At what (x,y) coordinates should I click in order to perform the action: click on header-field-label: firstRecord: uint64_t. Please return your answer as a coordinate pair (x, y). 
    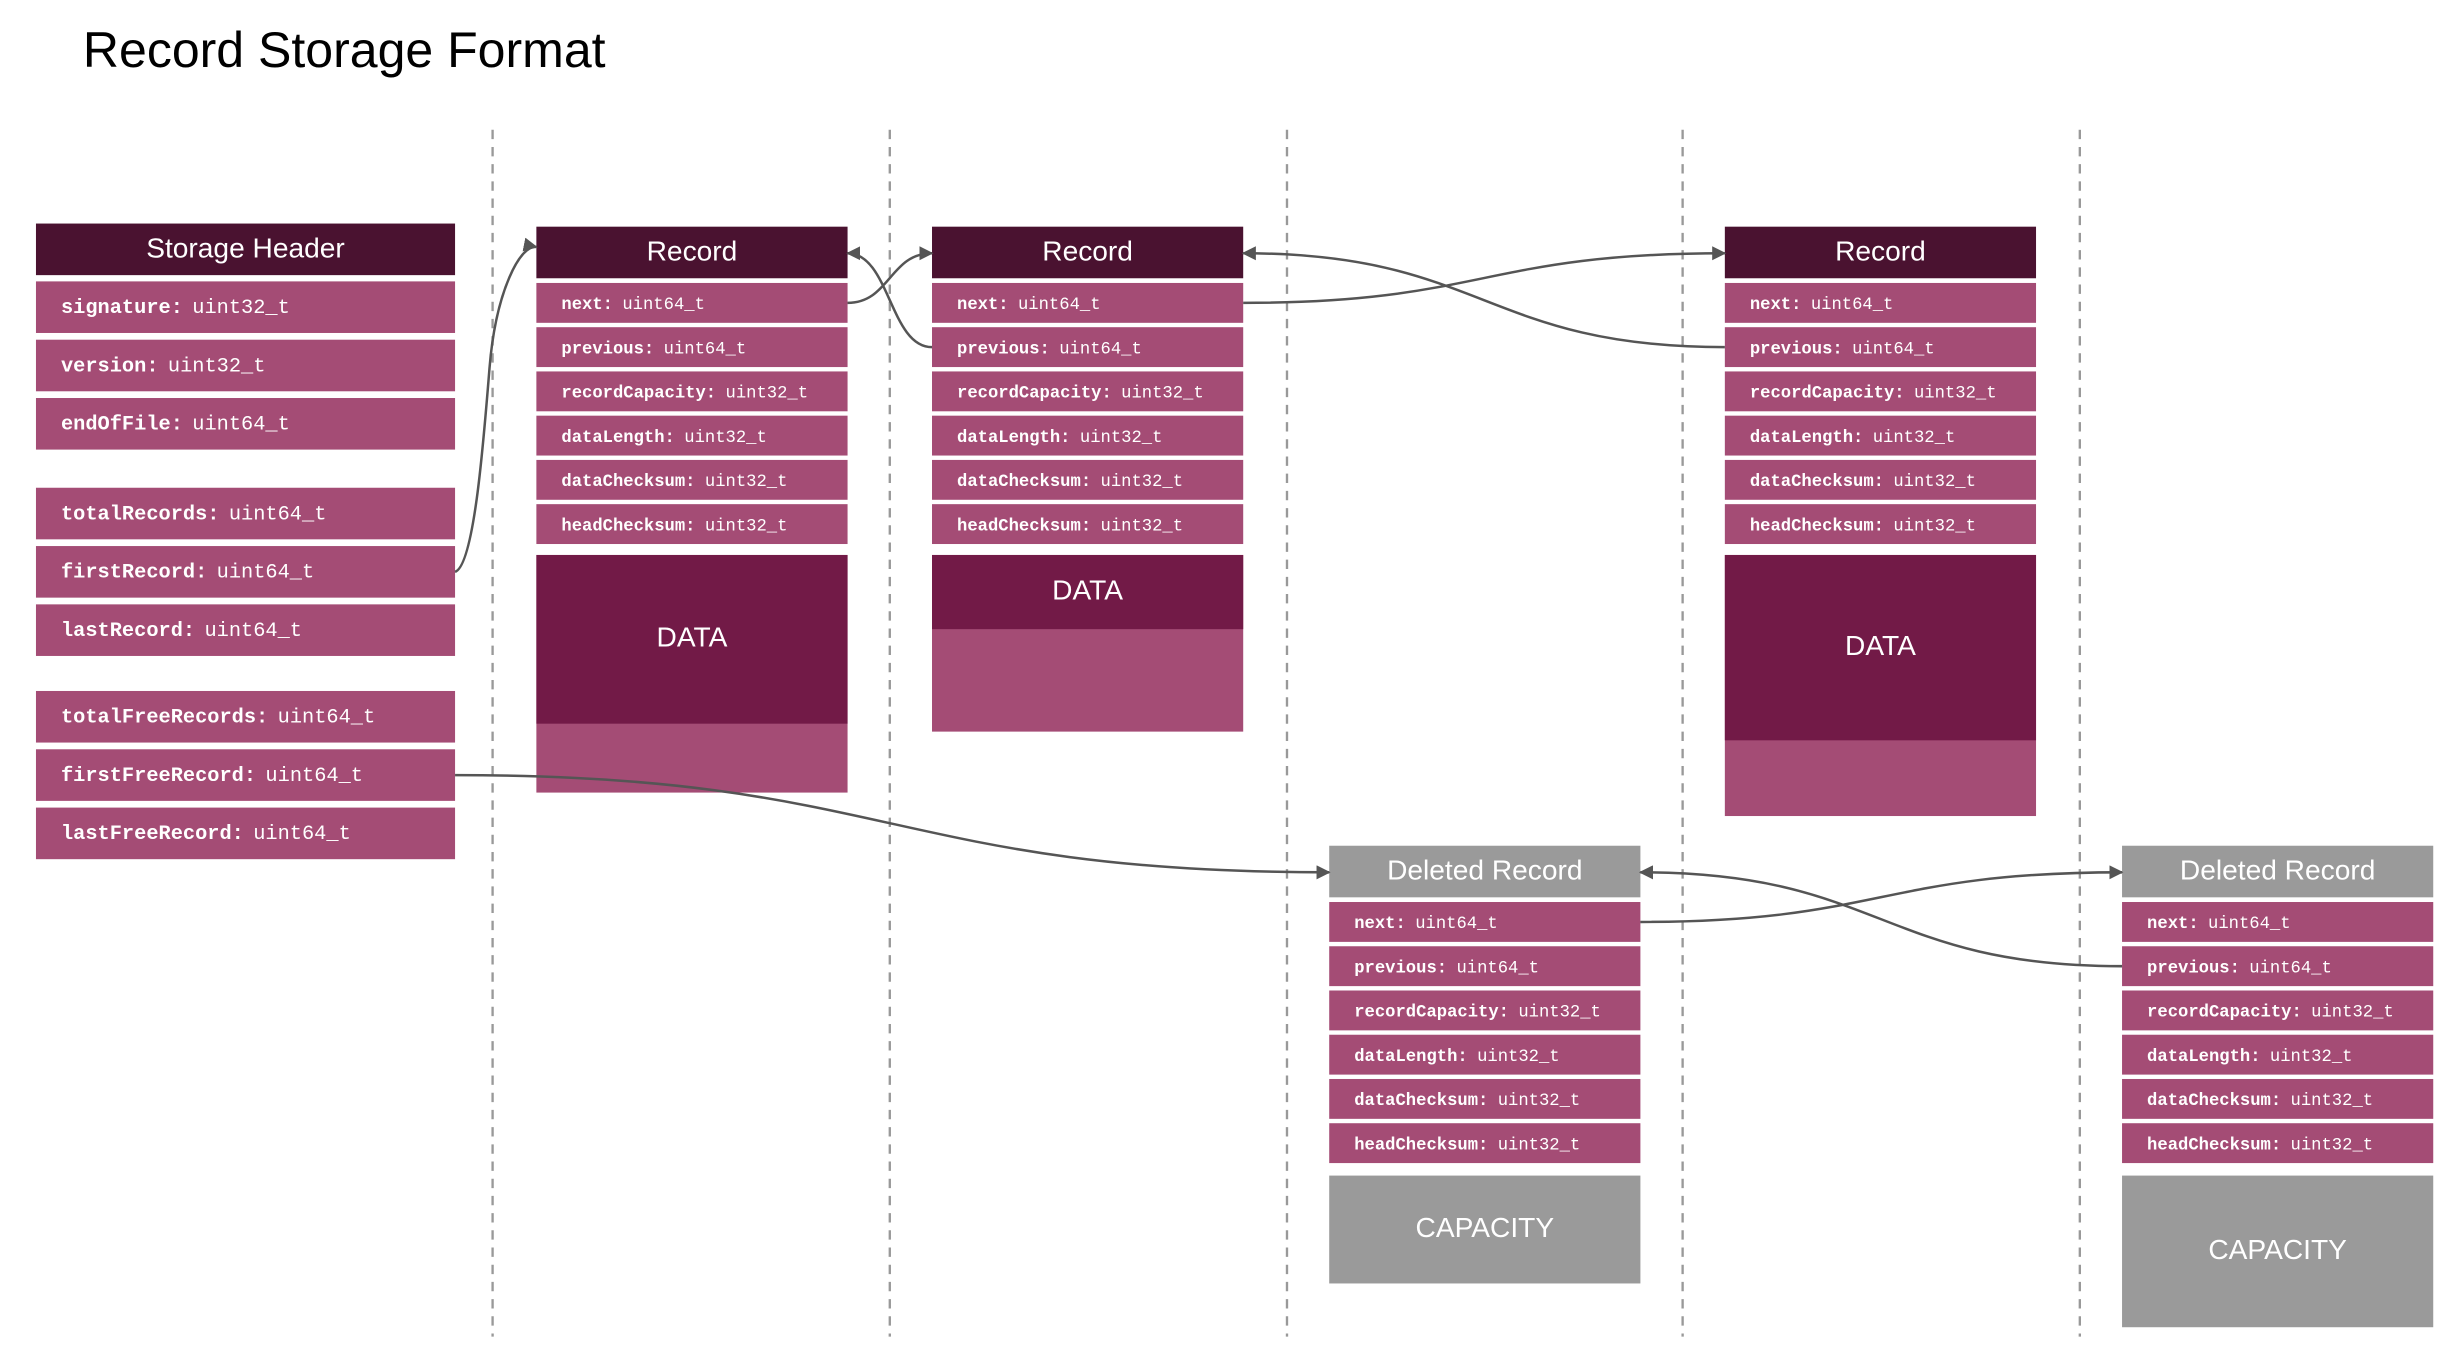
    Looking at the image, I should click on (187, 573).